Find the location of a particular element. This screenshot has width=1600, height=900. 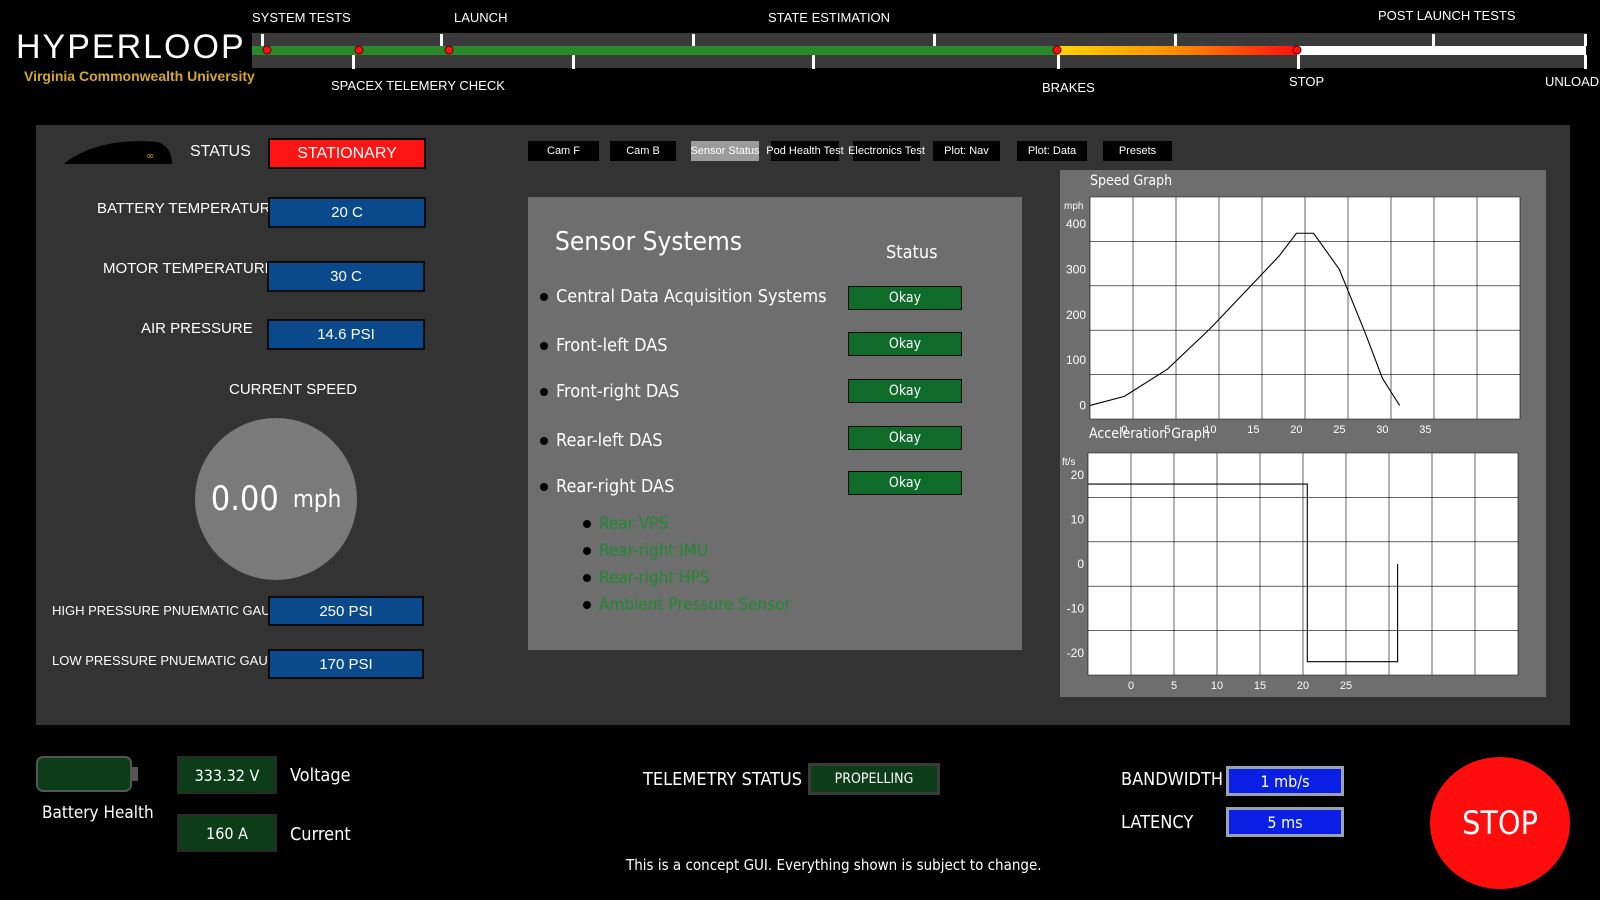

speed-graph-x-tick-label: 20 is located at coordinates (1296, 430).